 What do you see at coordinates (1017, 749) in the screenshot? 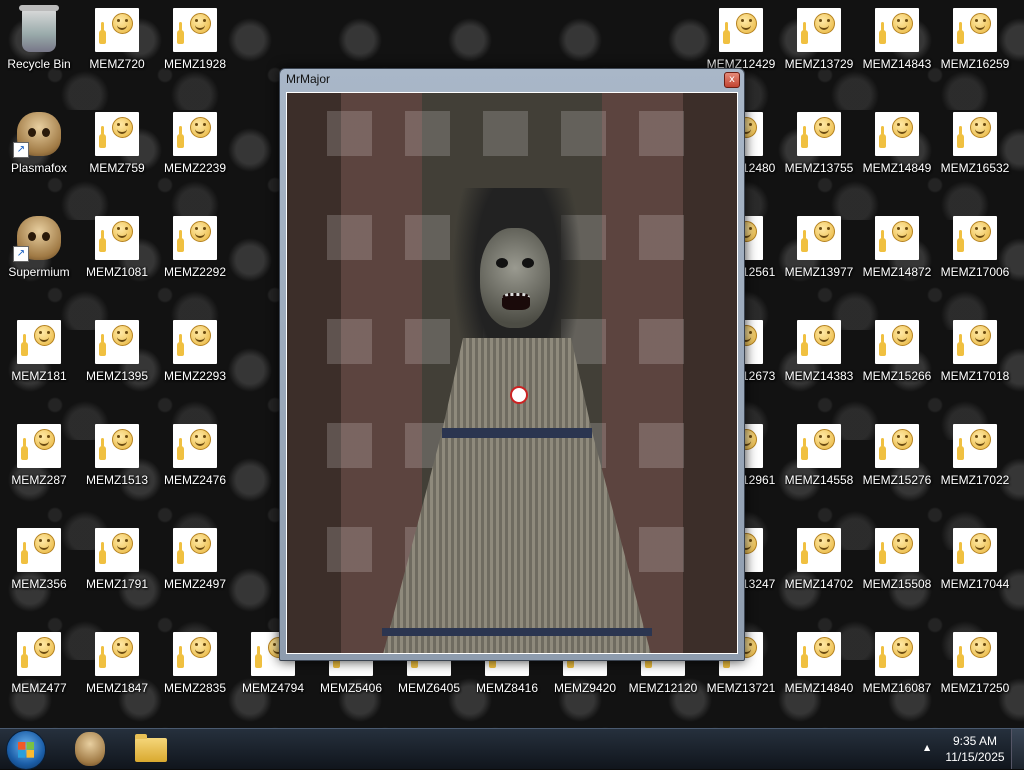
I see `show-desktop-button` at bounding box center [1017, 749].